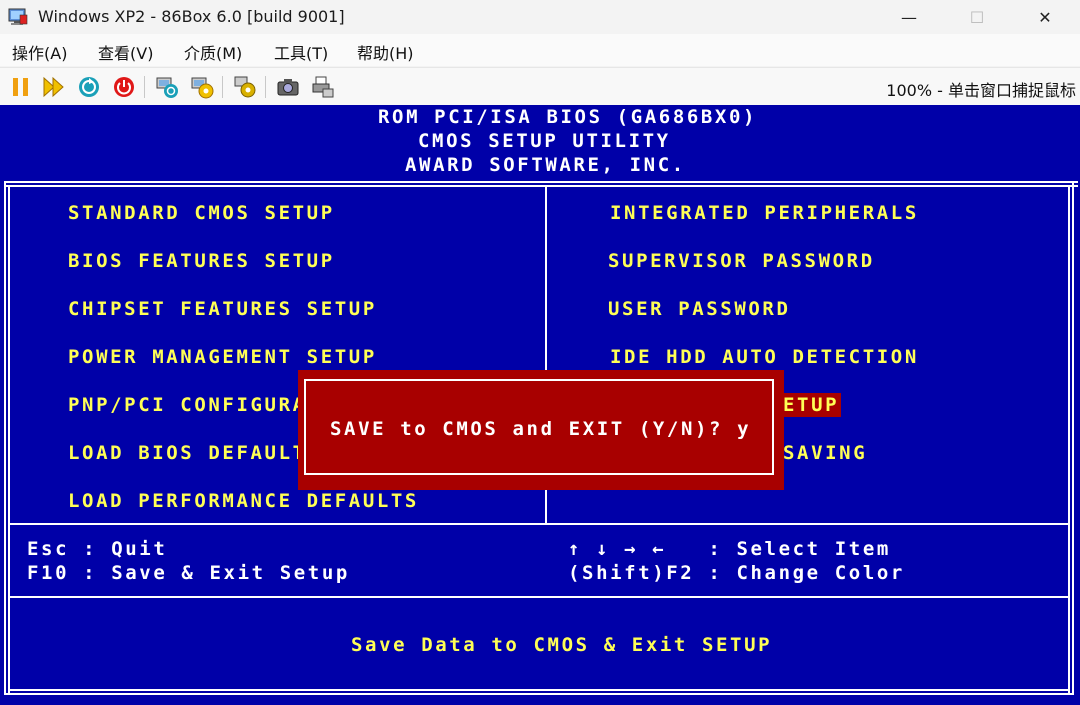 This screenshot has width=1080, height=705. What do you see at coordinates (245, 87) in the screenshot?
I see `settings-icon` at bounding box center [245, 87].